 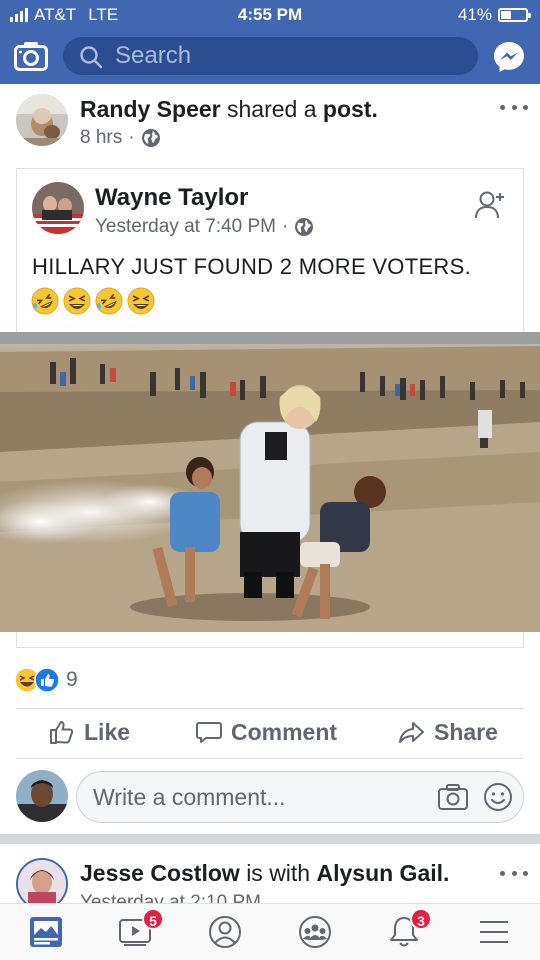 What do you see at coordinates (91, 57) in the screenshot?
I see `search-icon` at bounding box center [91, 57].